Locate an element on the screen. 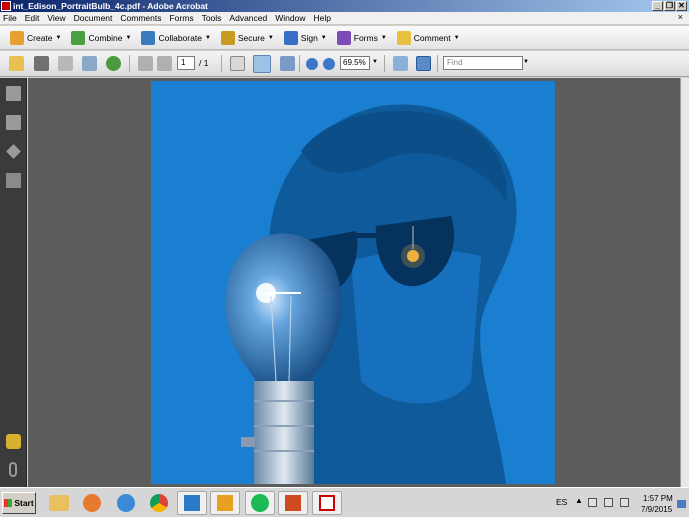 The height and width of the screenshot is (517, 689). forms-label: Forms is located at coordinates (365, 37).